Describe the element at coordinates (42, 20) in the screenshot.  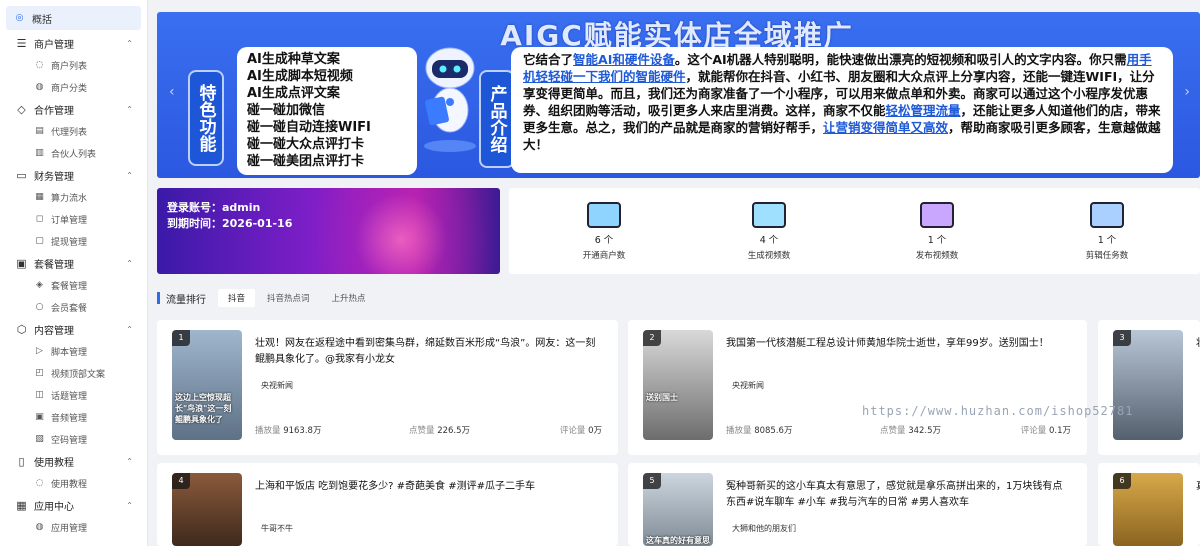
I see `sidebar-item-label: 概括` at that location.